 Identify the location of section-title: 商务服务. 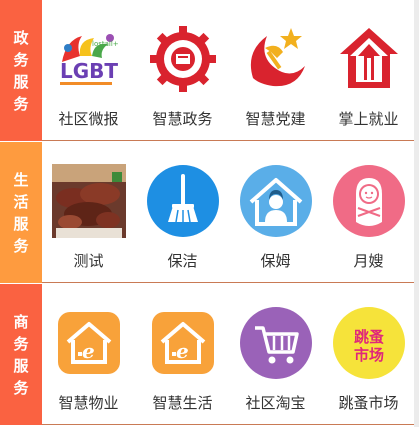
(21, 354).